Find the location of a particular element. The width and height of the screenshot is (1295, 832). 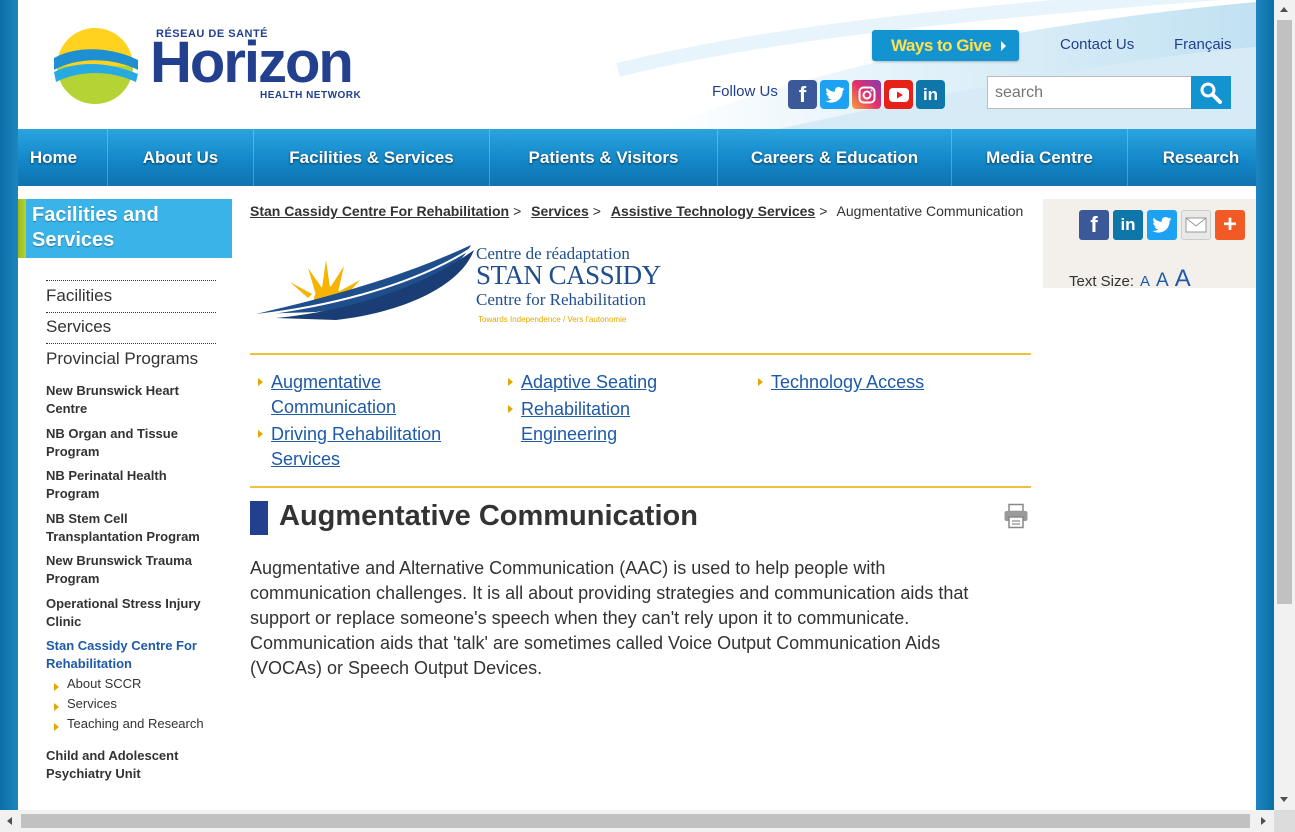

sccr-english-name: Centre for Rehabilitation is located at coordinates (561, 299).